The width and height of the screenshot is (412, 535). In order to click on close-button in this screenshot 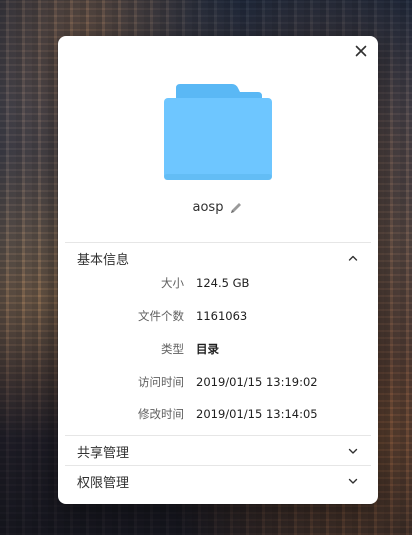, I will do `click(361, 51)`.